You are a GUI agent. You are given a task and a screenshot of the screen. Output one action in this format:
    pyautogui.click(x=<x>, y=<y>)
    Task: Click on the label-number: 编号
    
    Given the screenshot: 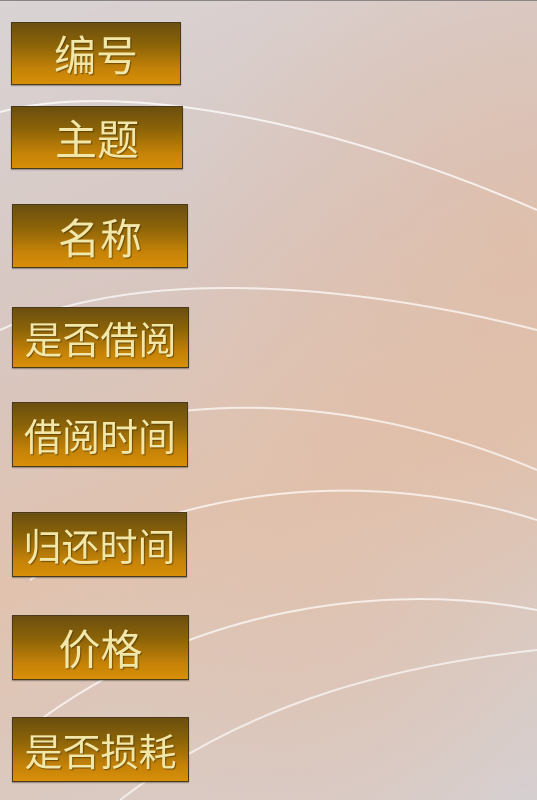 What is the action you would take?
    pyautogui.click(x=96, y=53)
    